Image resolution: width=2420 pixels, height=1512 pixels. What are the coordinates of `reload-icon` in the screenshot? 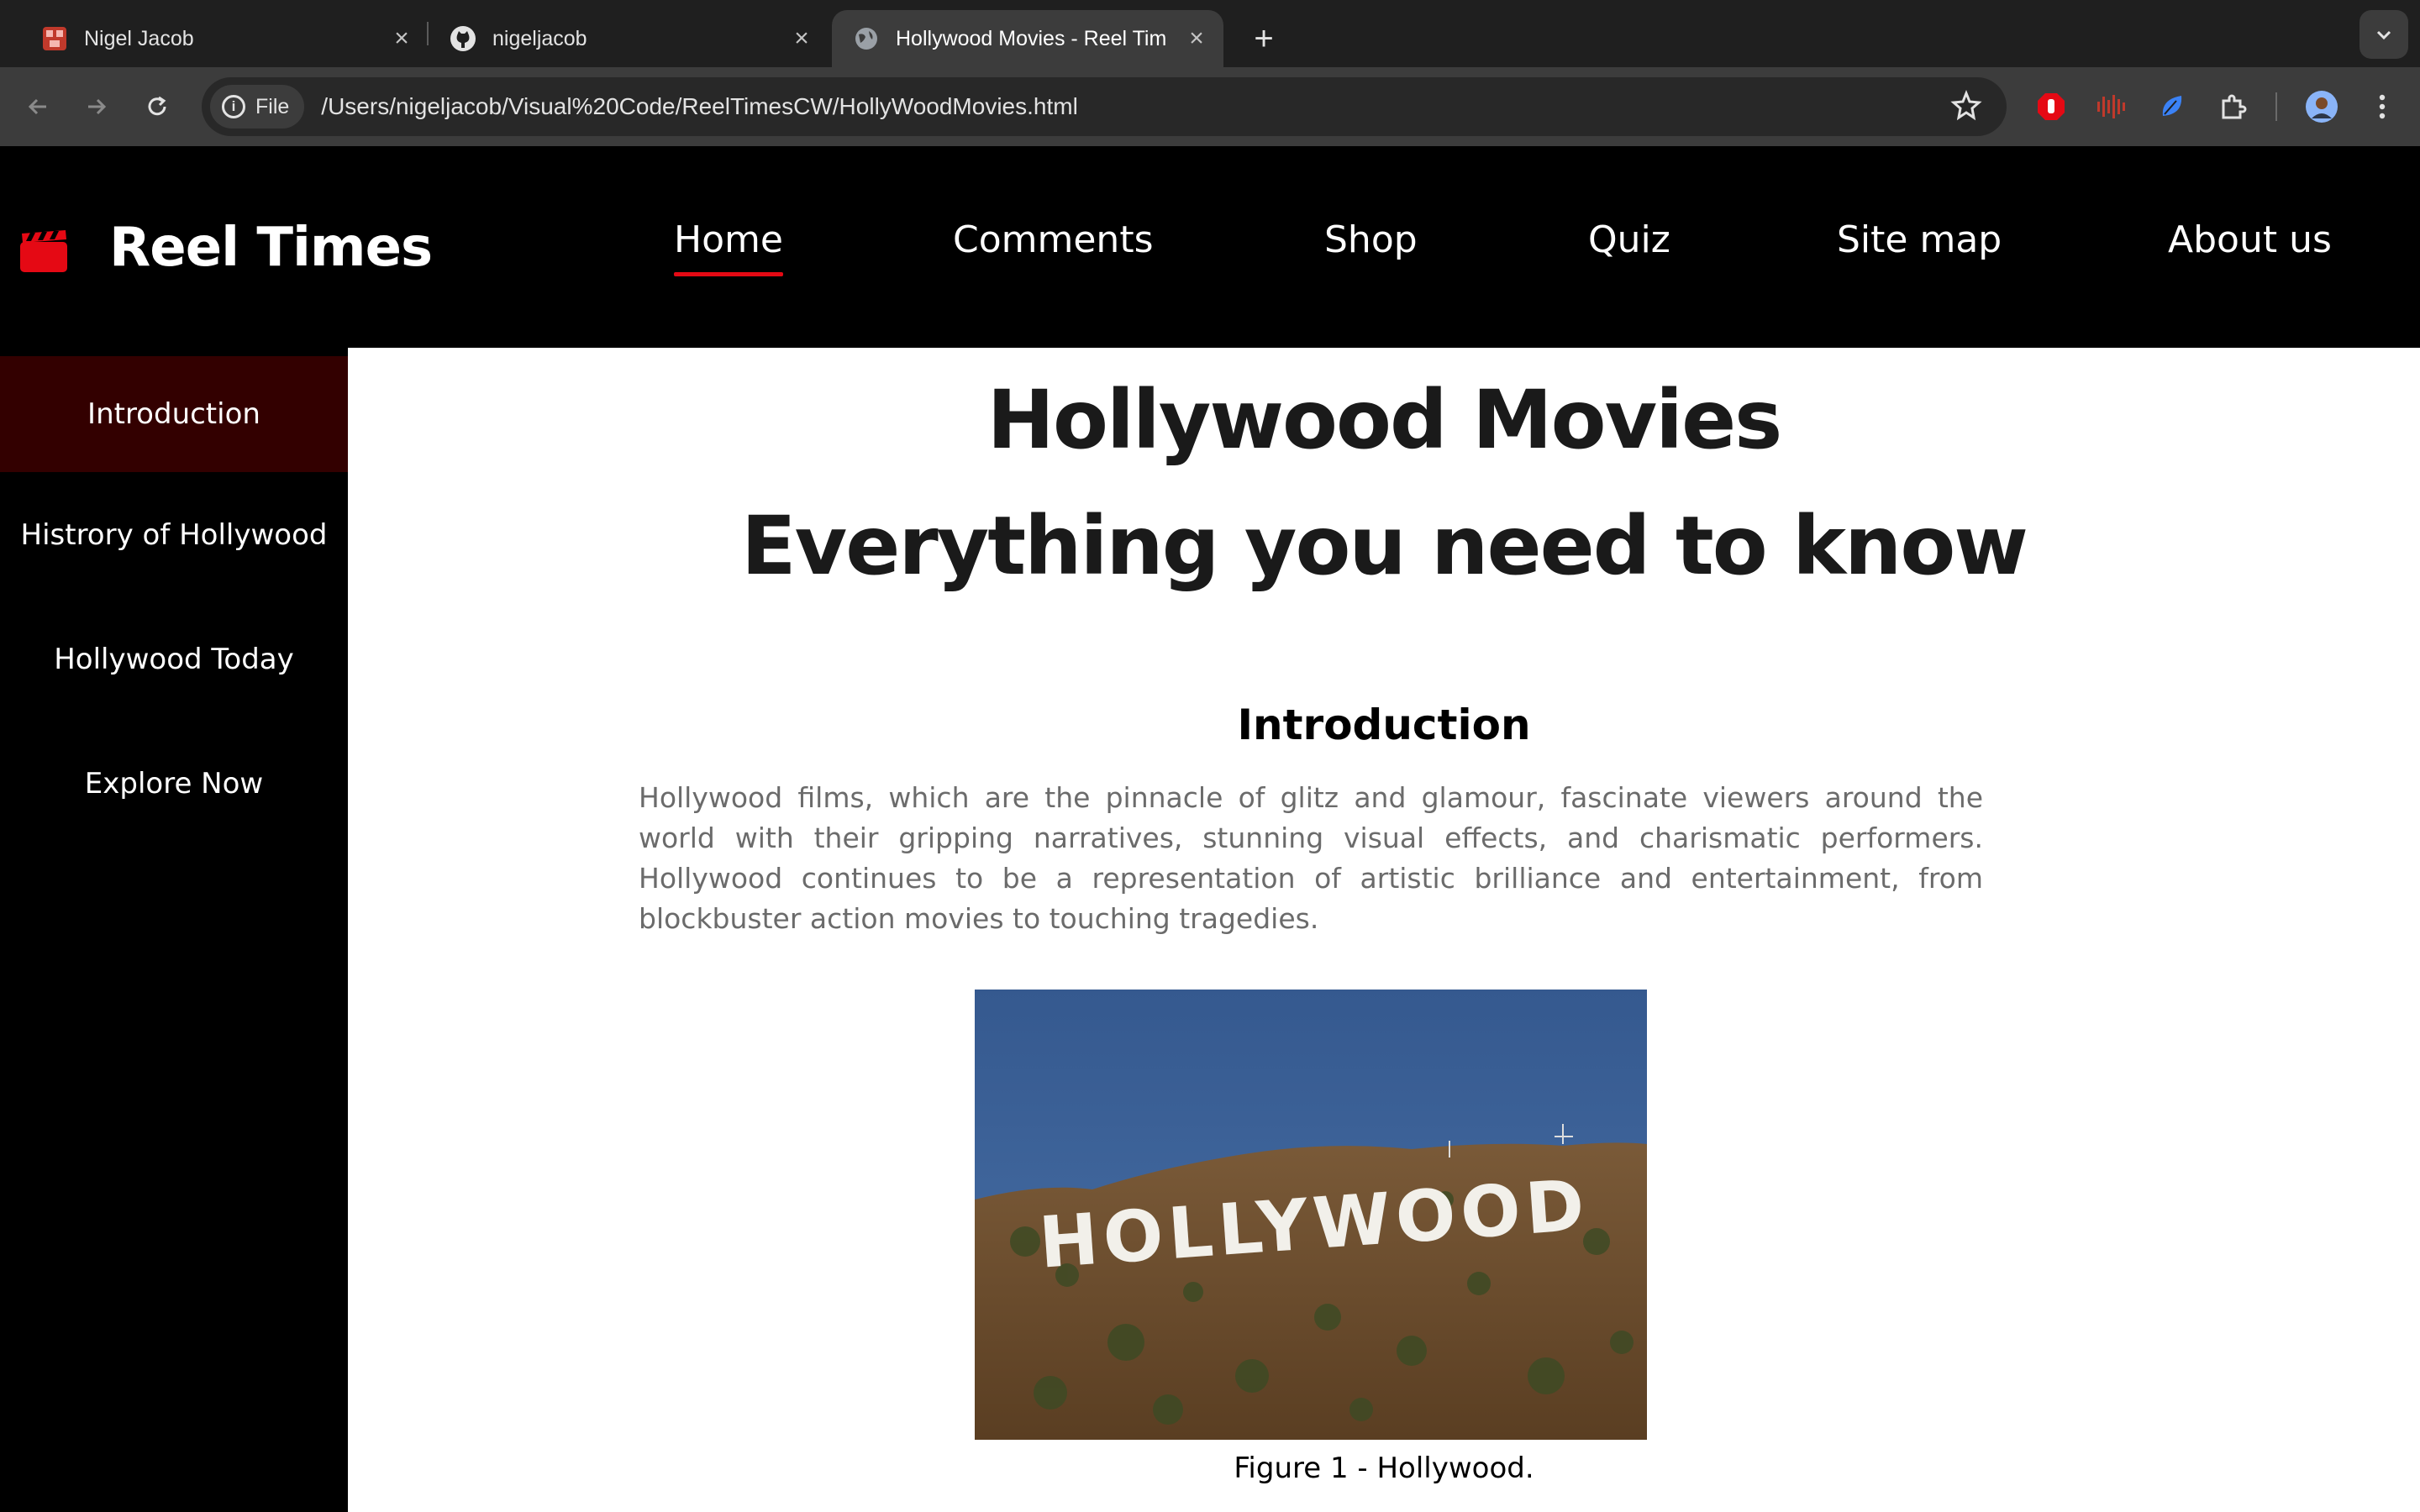 It's located at (157, 106).